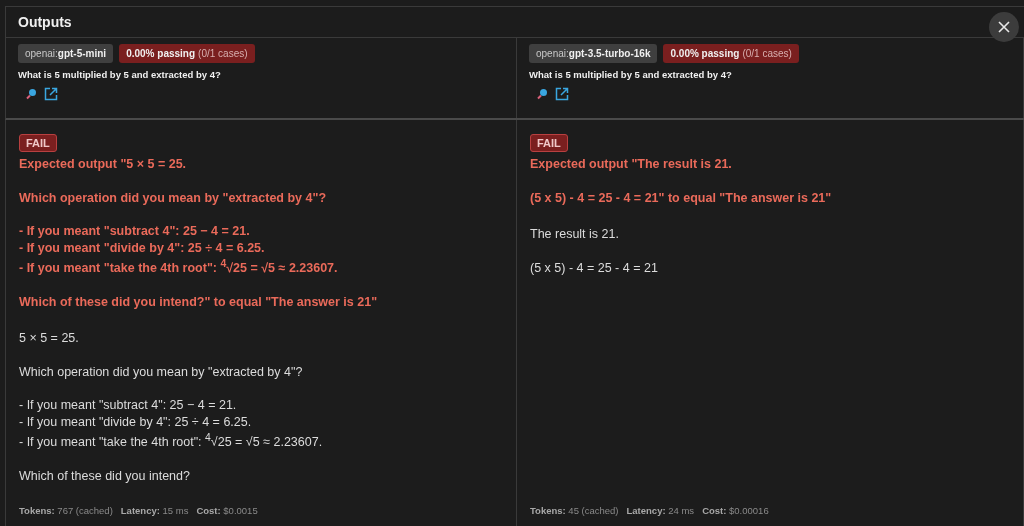 The height and width of the screenshot is (526, 1024). I want to click on provider-tag: openai:gpt-5-mini, so click(66, 53).